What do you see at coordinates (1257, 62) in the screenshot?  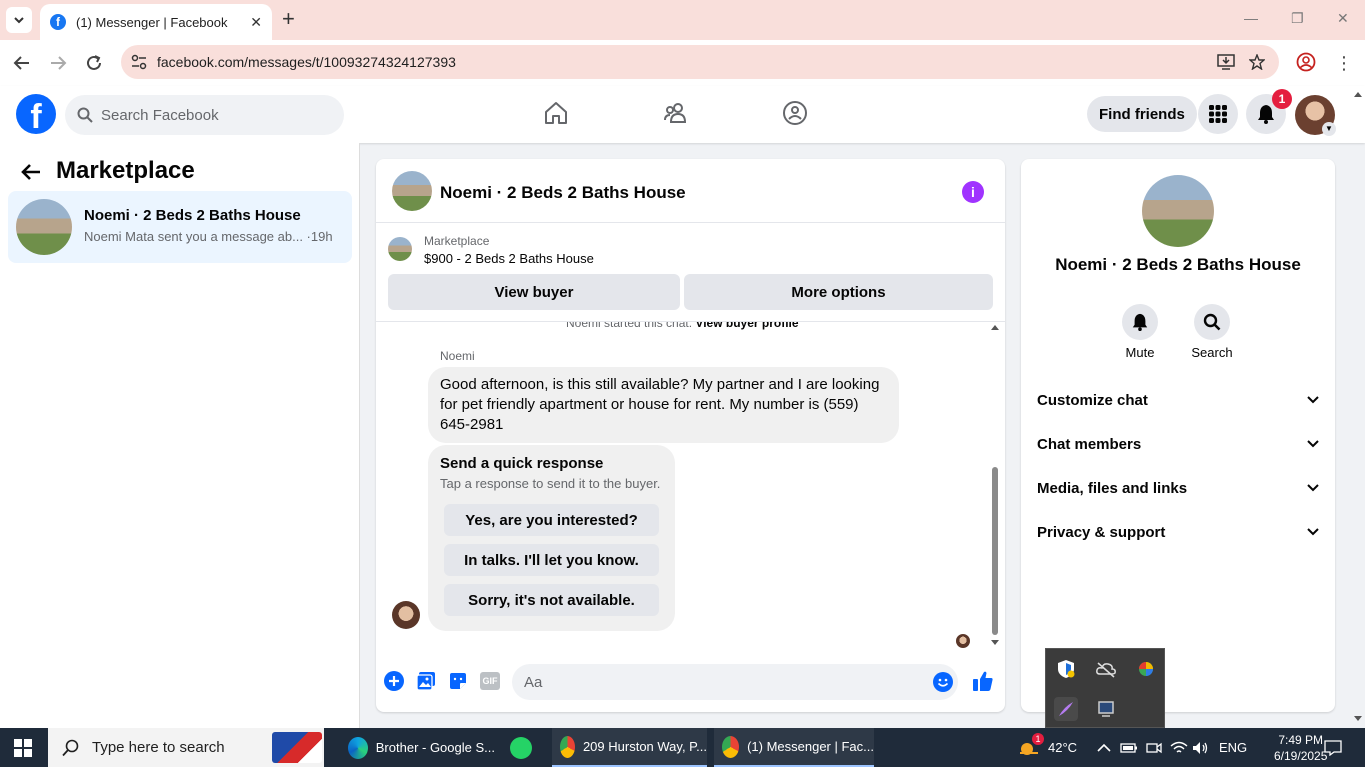 I see `bookmark-star-icon` at bounding box center [1257, 62].